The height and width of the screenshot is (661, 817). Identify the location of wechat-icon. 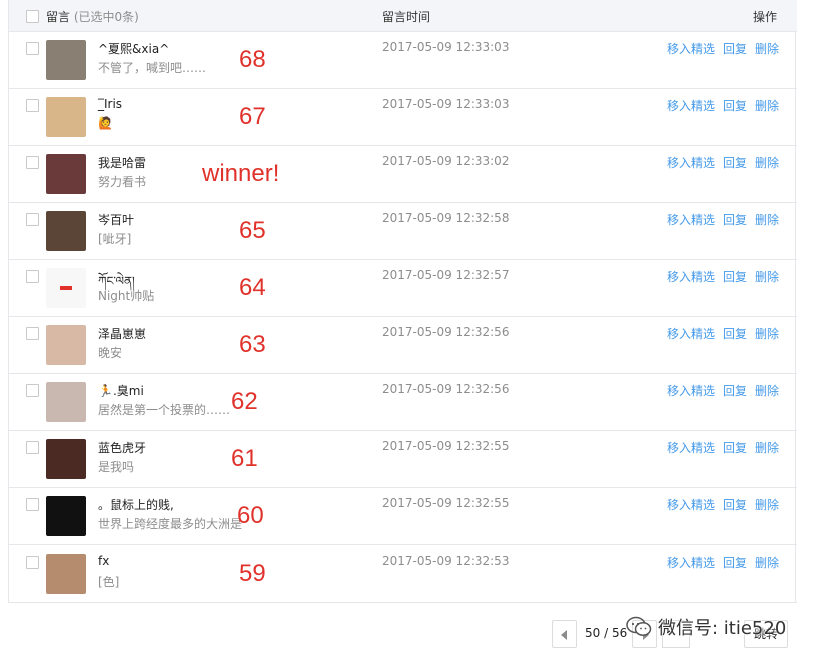
(639, 627).